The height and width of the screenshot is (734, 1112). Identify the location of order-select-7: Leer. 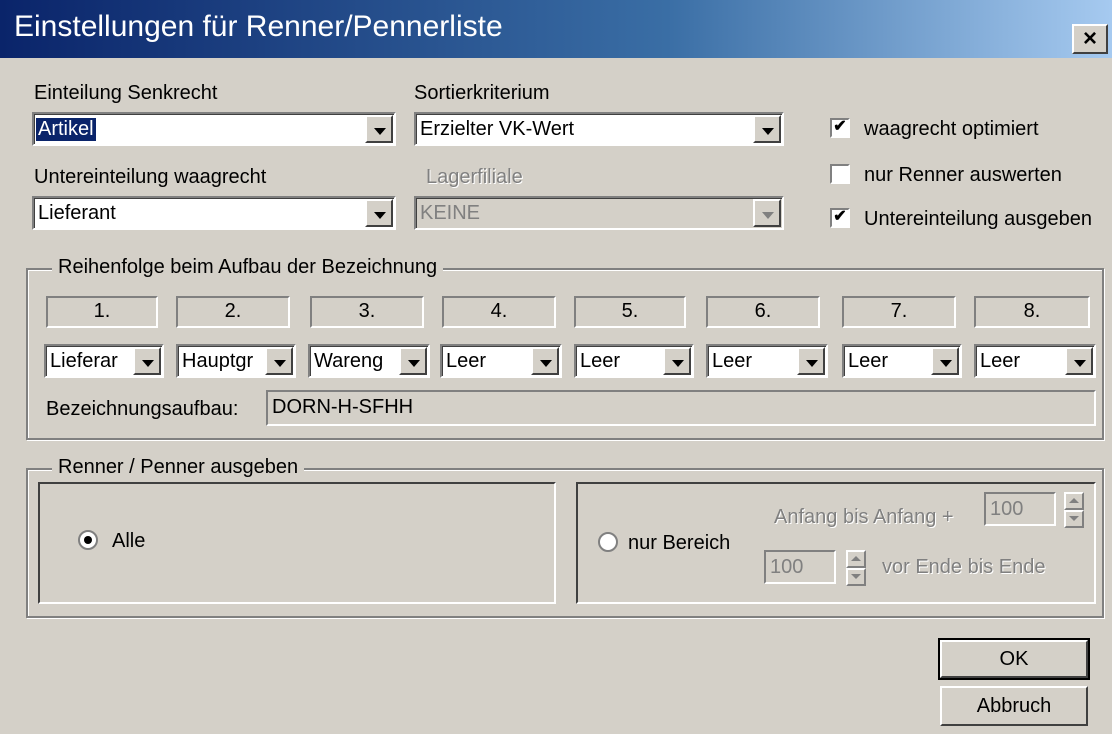
(902, 361).